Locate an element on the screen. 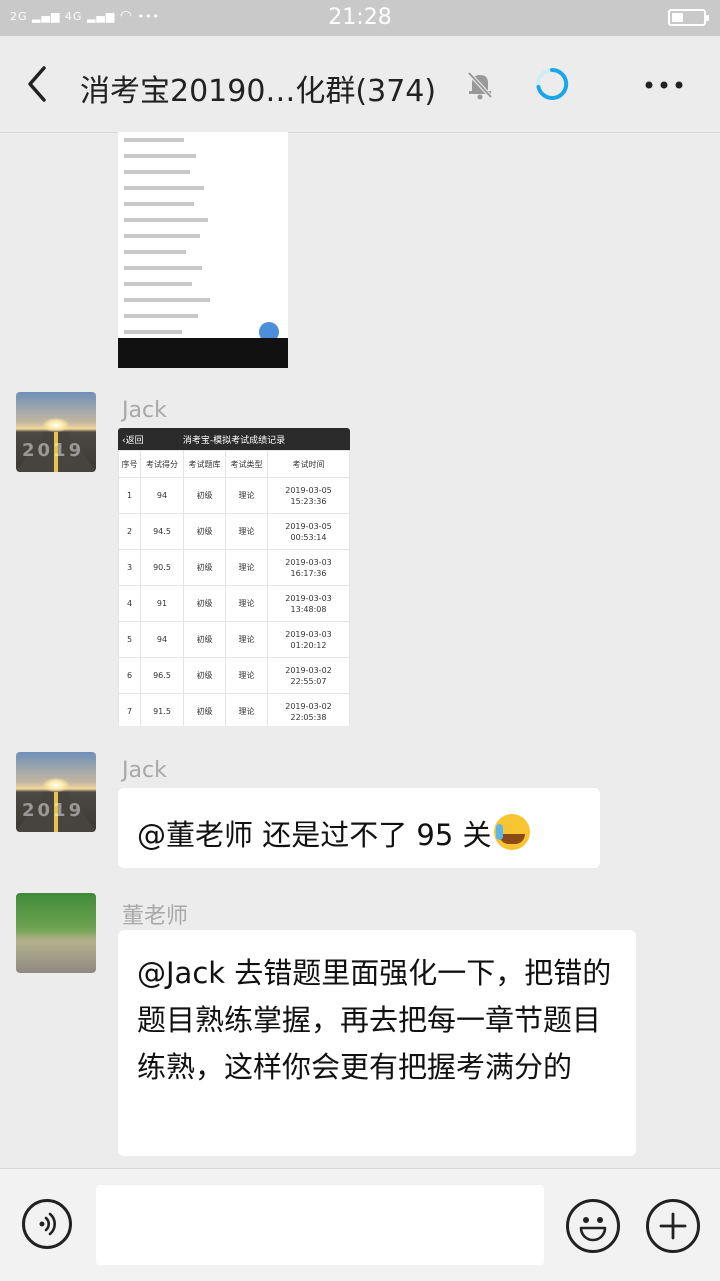 The height and width of the screenshot is (1281, 720). table-header-row: 序号 考试得分 考试题库 考试类型 考试时间 is located at coordinates (234, 464).